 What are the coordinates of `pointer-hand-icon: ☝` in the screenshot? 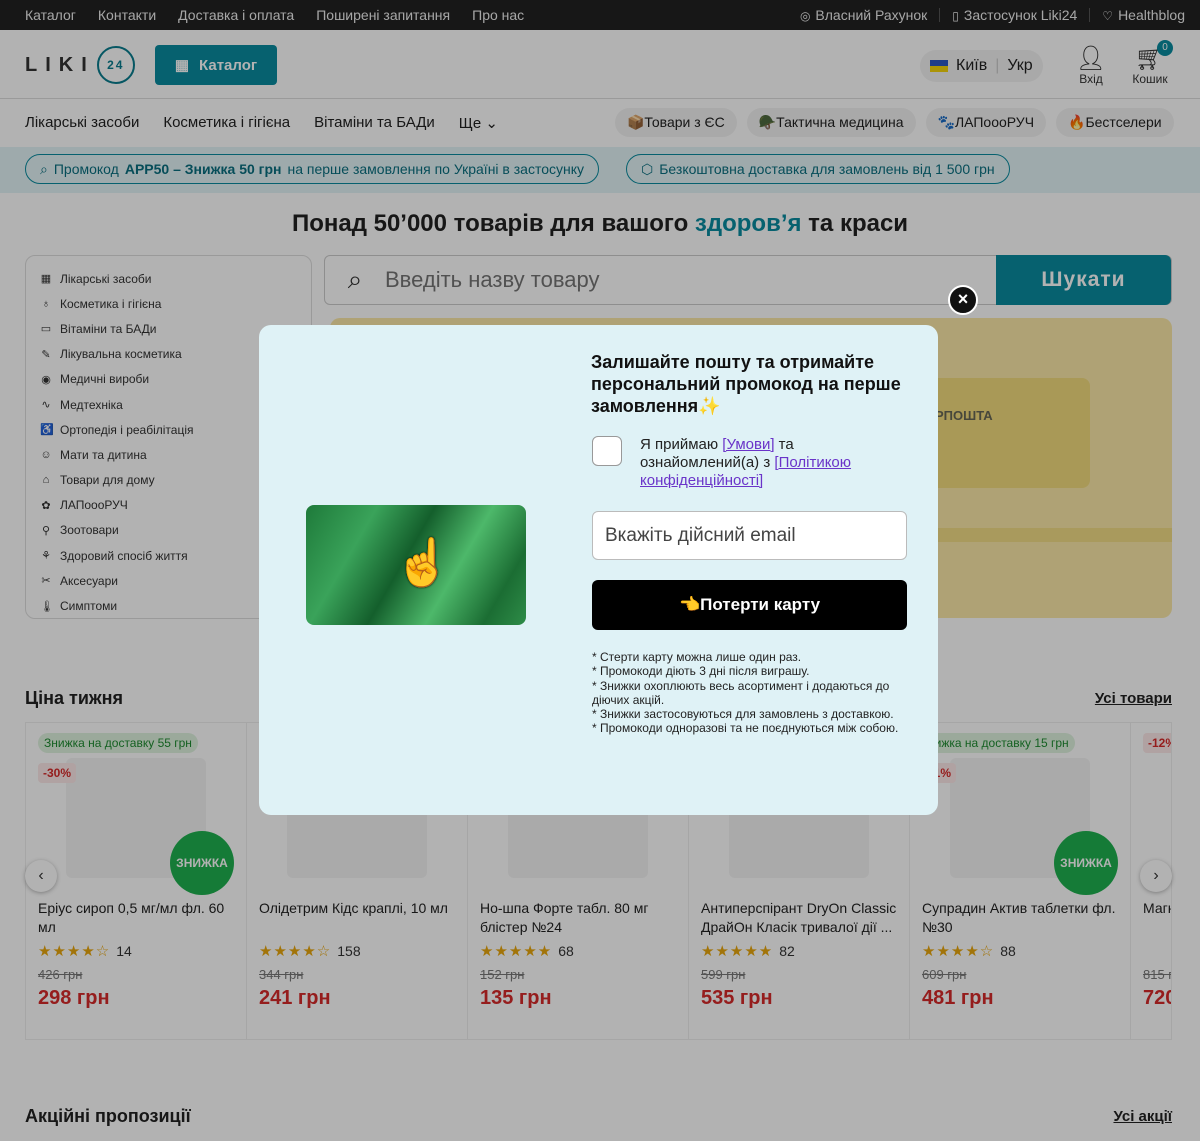 It's located at (423, 562).